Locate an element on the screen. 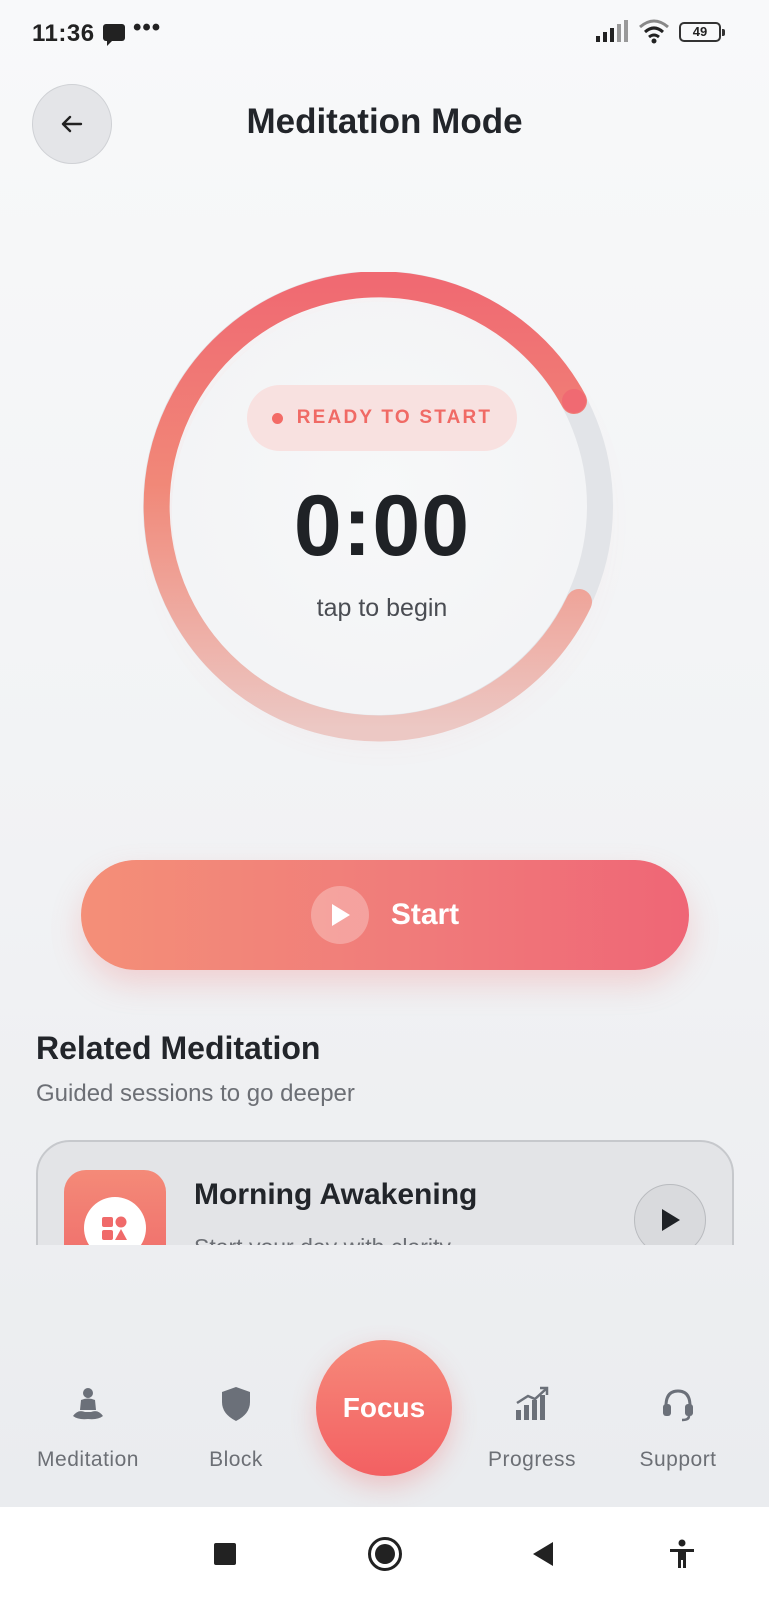 The width and height of the screenshot is (769, 1600). nav-item-focus: Focus is located at coordinates (384, 1408).